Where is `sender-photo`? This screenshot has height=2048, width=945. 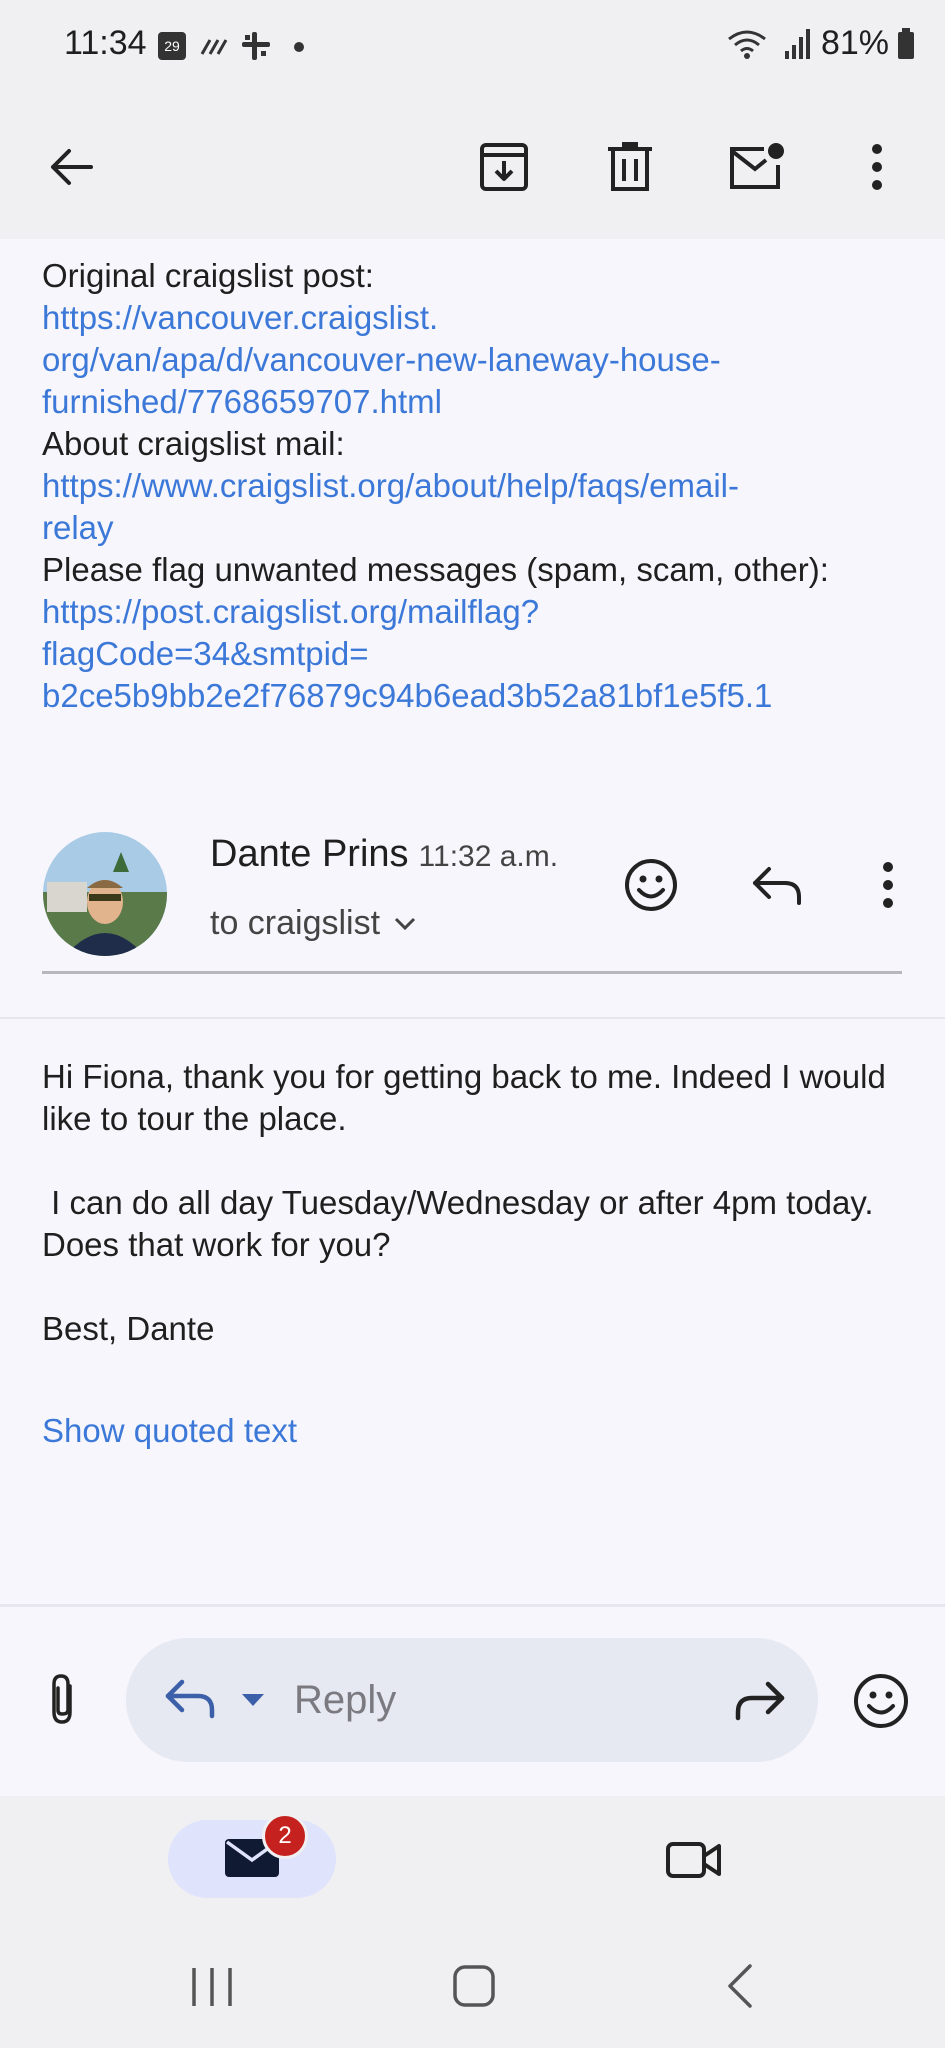
sender-photo is located at coordinates (105, 894).